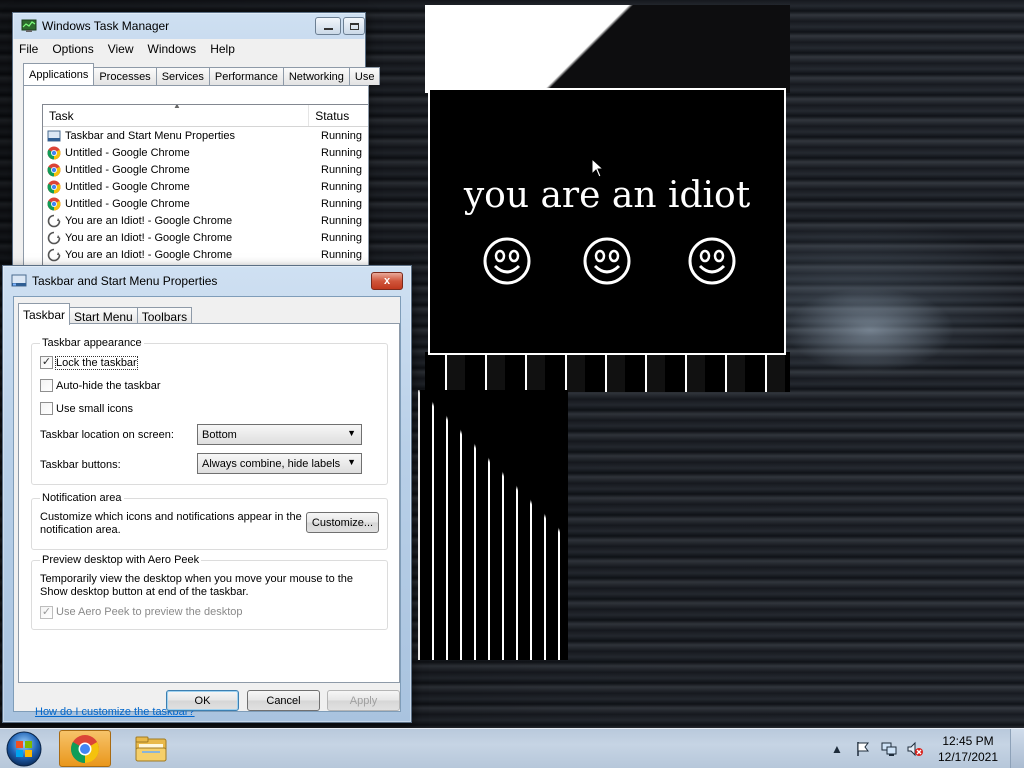 This screenshot has width=1024, height=768. Describe the element at coordinates (125, 281) in the screenshot. I see `properties-title: Taskbar and Start Menu Properties` at that location.